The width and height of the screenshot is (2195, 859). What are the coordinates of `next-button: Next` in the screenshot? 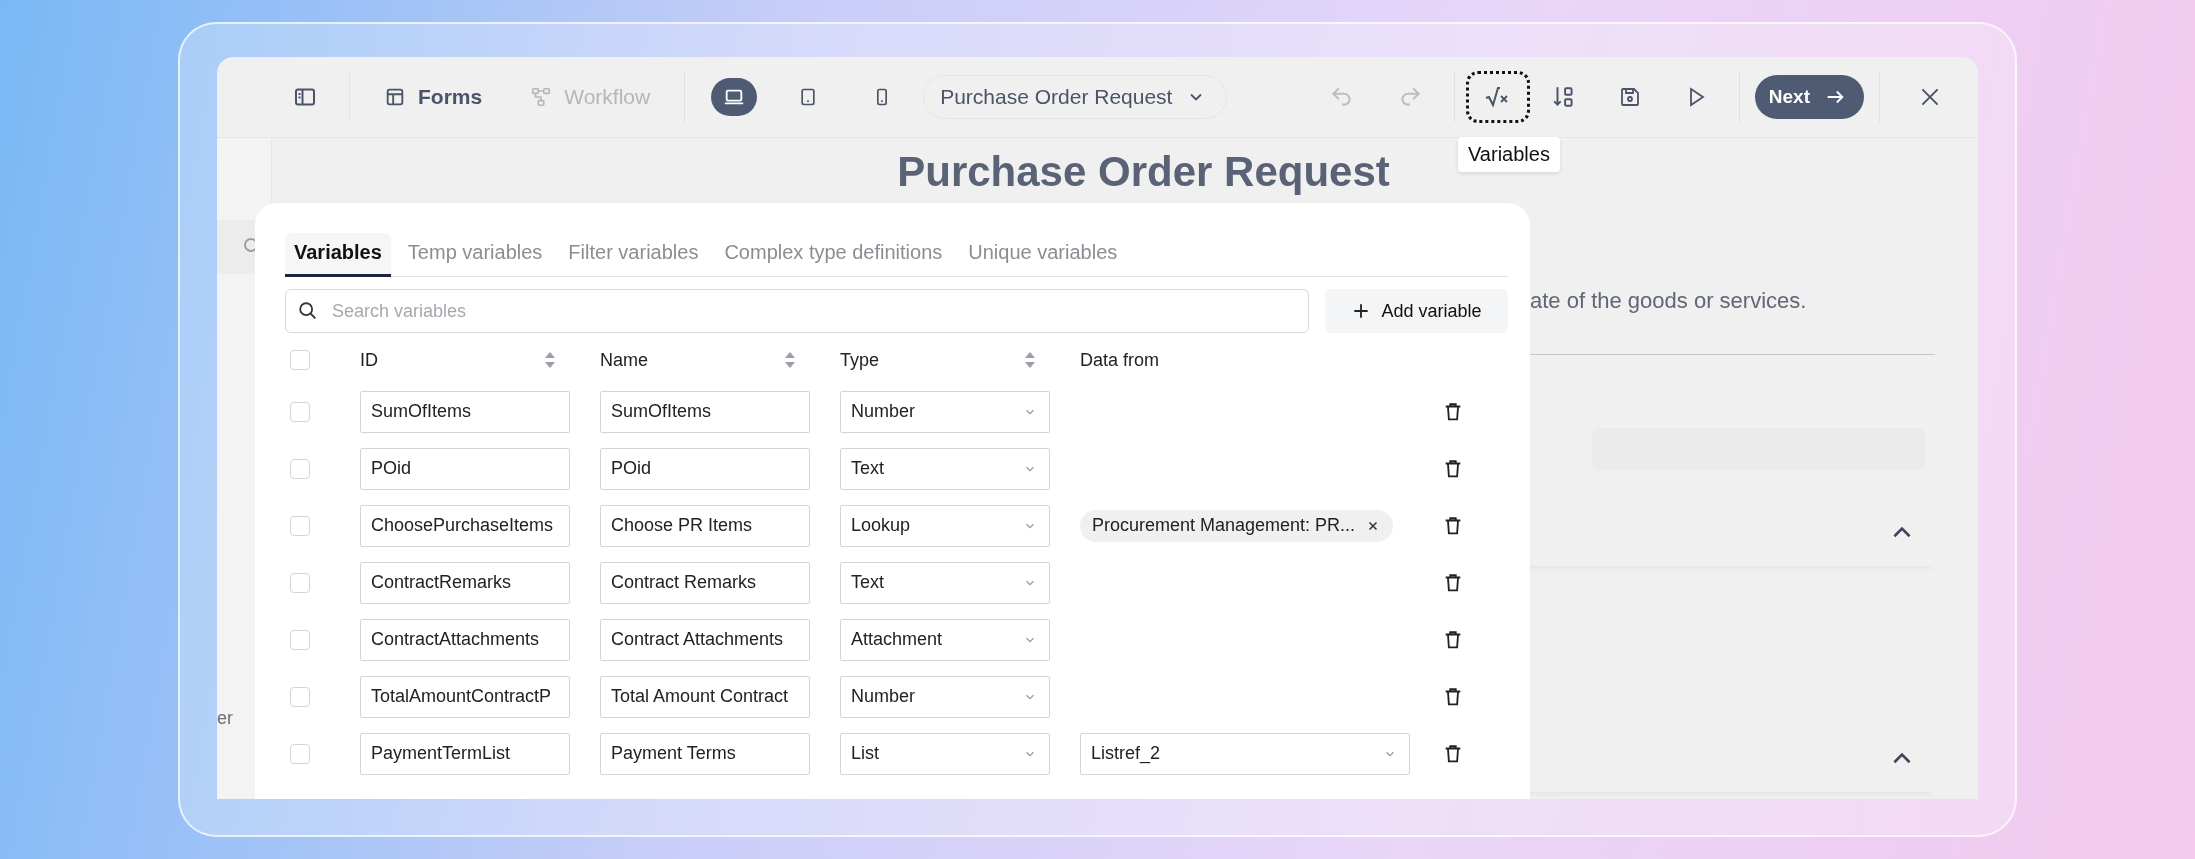 It's located at (1809, 97).